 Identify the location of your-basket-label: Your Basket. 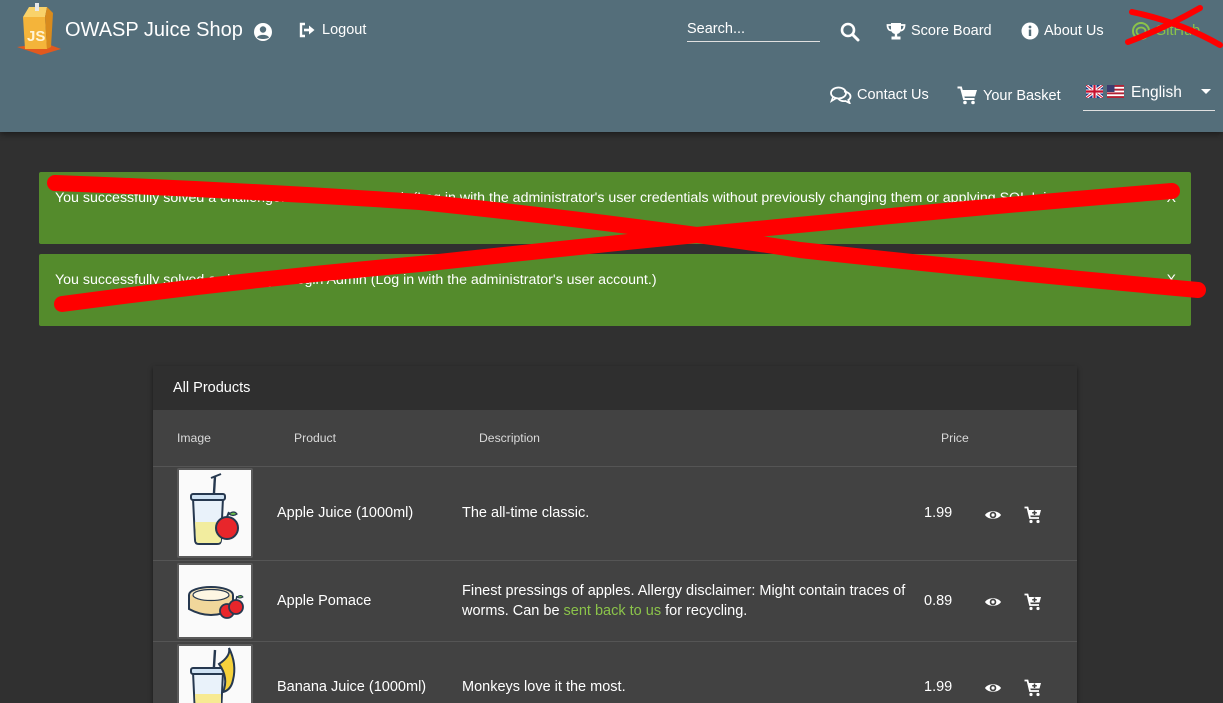
(1022, 95).